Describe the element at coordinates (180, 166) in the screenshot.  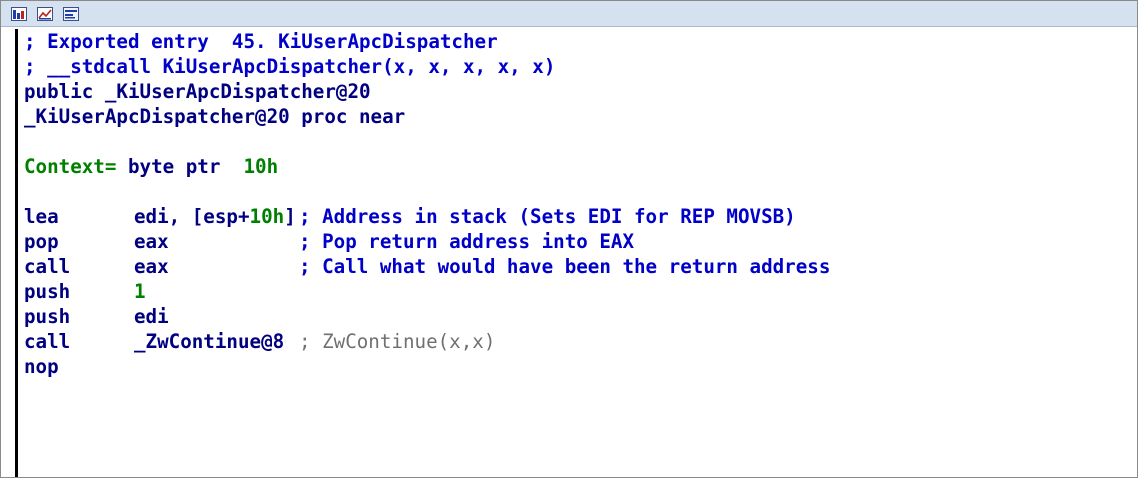
I see `context-var-type: byte ptr` at that location.